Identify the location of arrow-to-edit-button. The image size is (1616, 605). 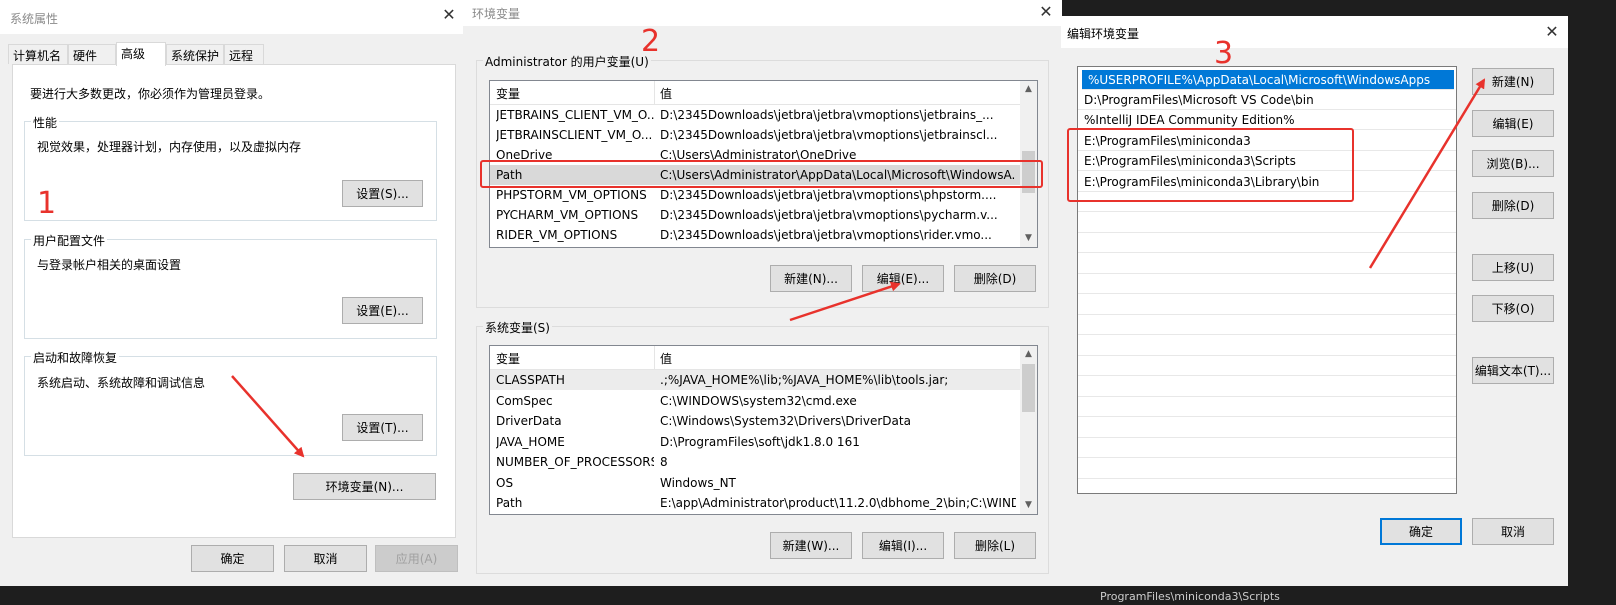
(845, 301).